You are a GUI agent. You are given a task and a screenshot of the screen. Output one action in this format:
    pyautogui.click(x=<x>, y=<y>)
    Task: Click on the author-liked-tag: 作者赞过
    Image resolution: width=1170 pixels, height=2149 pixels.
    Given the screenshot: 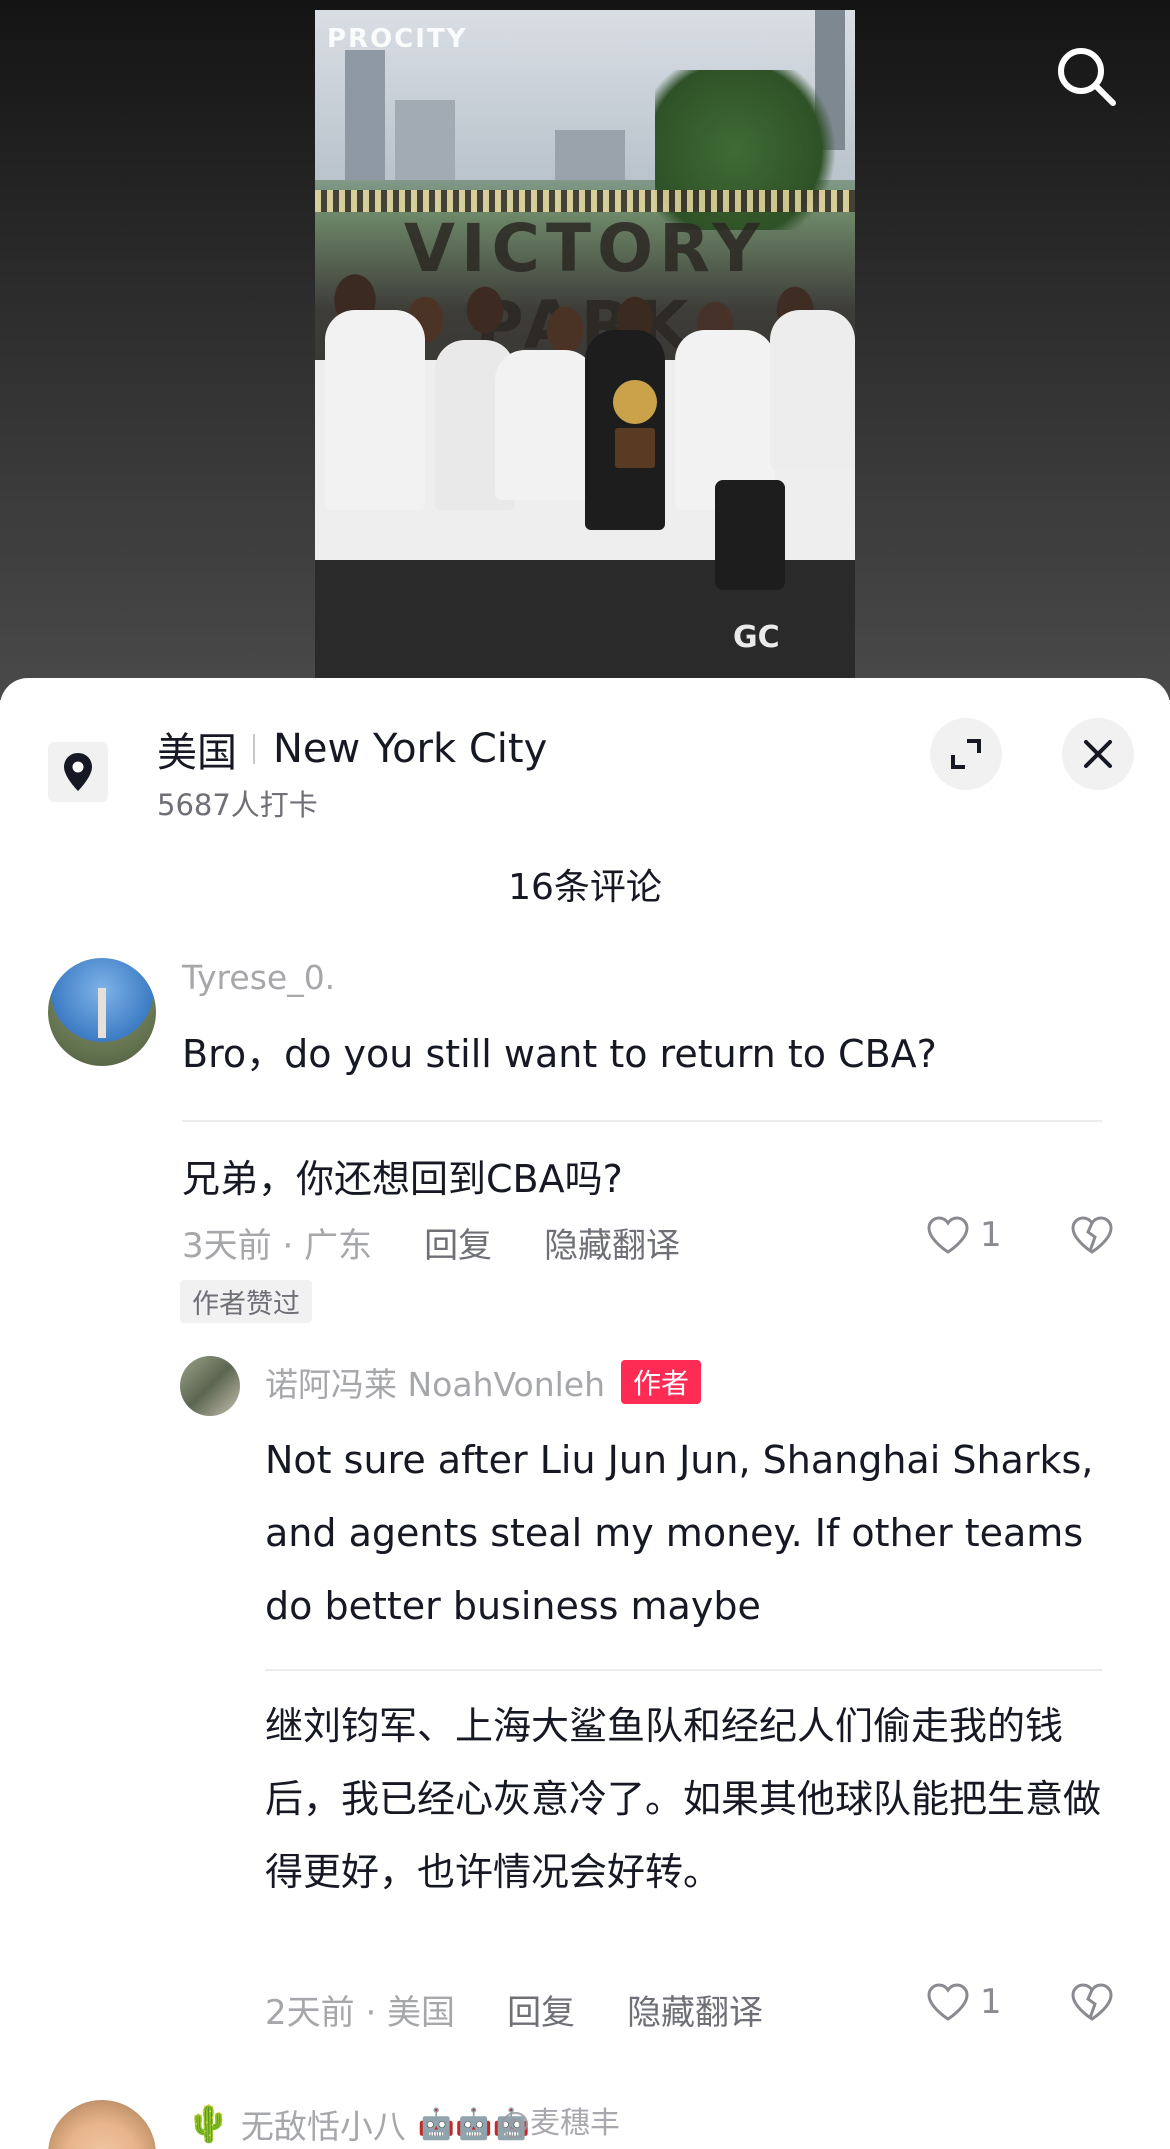 What is the action you would take?
    pyautogui.click(x=246, y=1301)
    